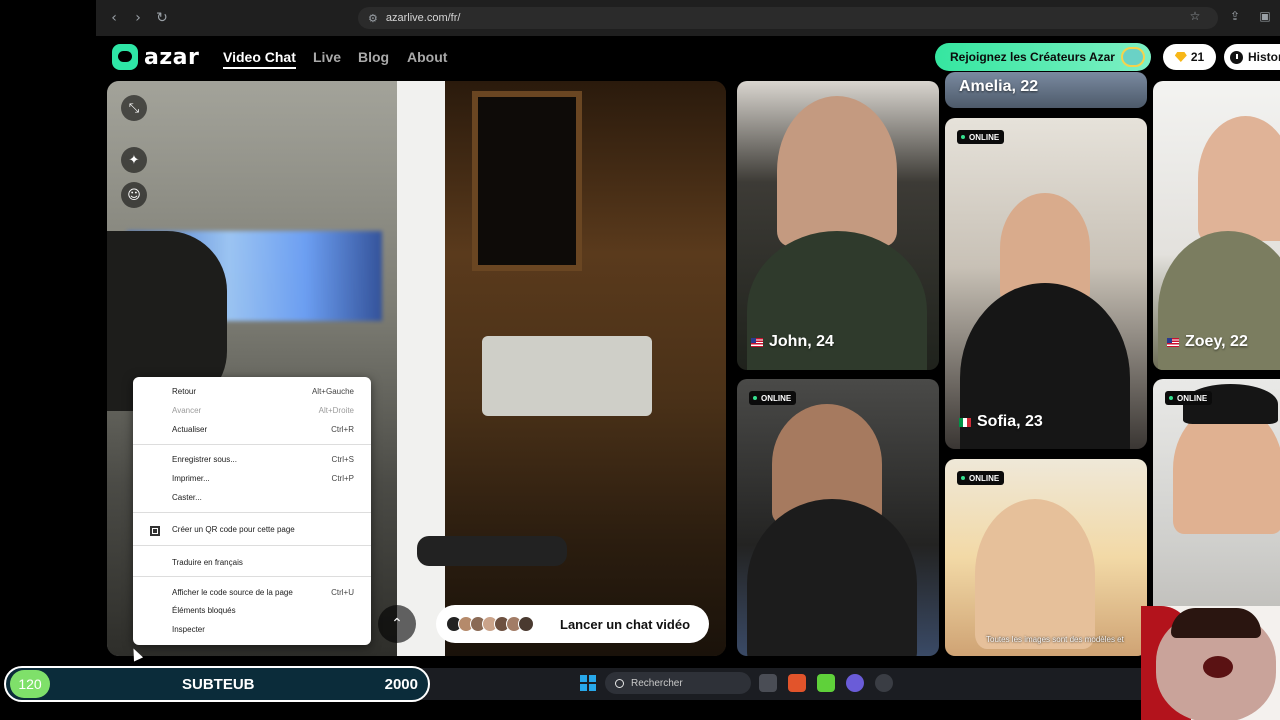  Describe the element at coordinates (1218, 667) in the screenshot. I see `webcam-mouth` at that location.